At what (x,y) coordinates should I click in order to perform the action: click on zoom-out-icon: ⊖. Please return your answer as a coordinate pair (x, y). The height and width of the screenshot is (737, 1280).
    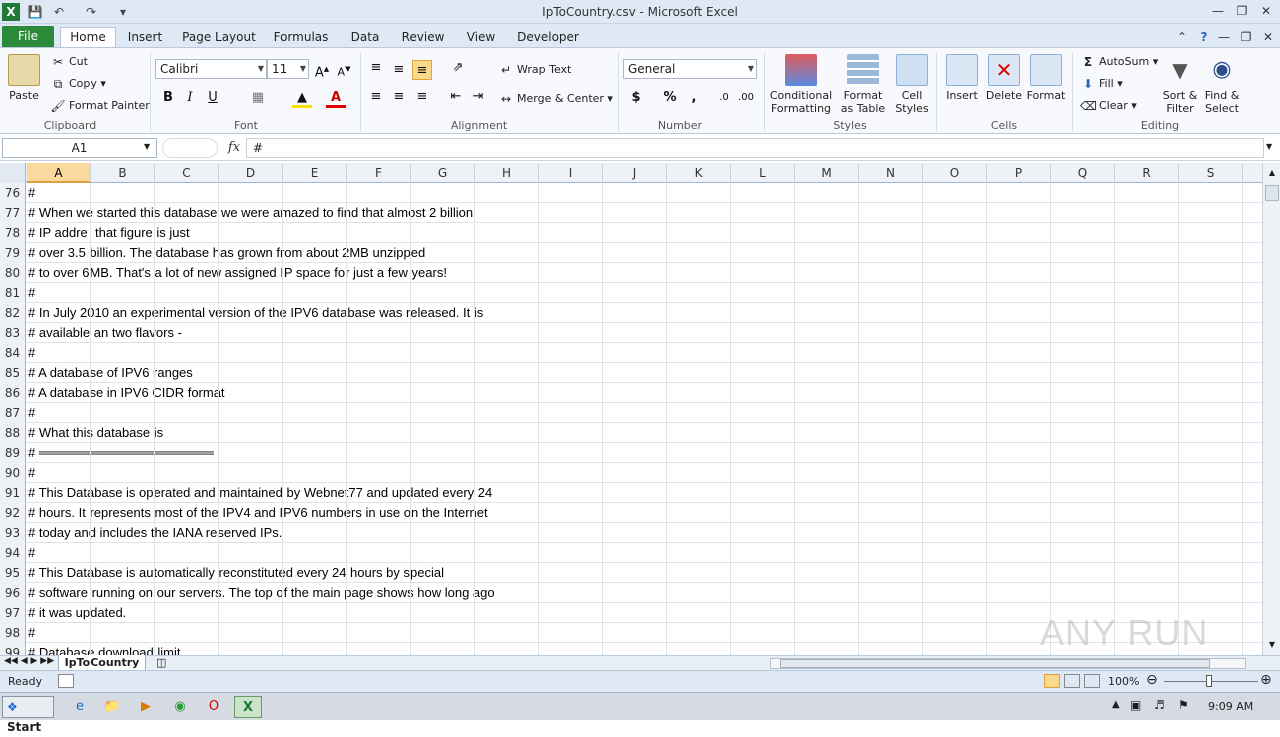
    Looking at the image, I should click on (1152, 680).